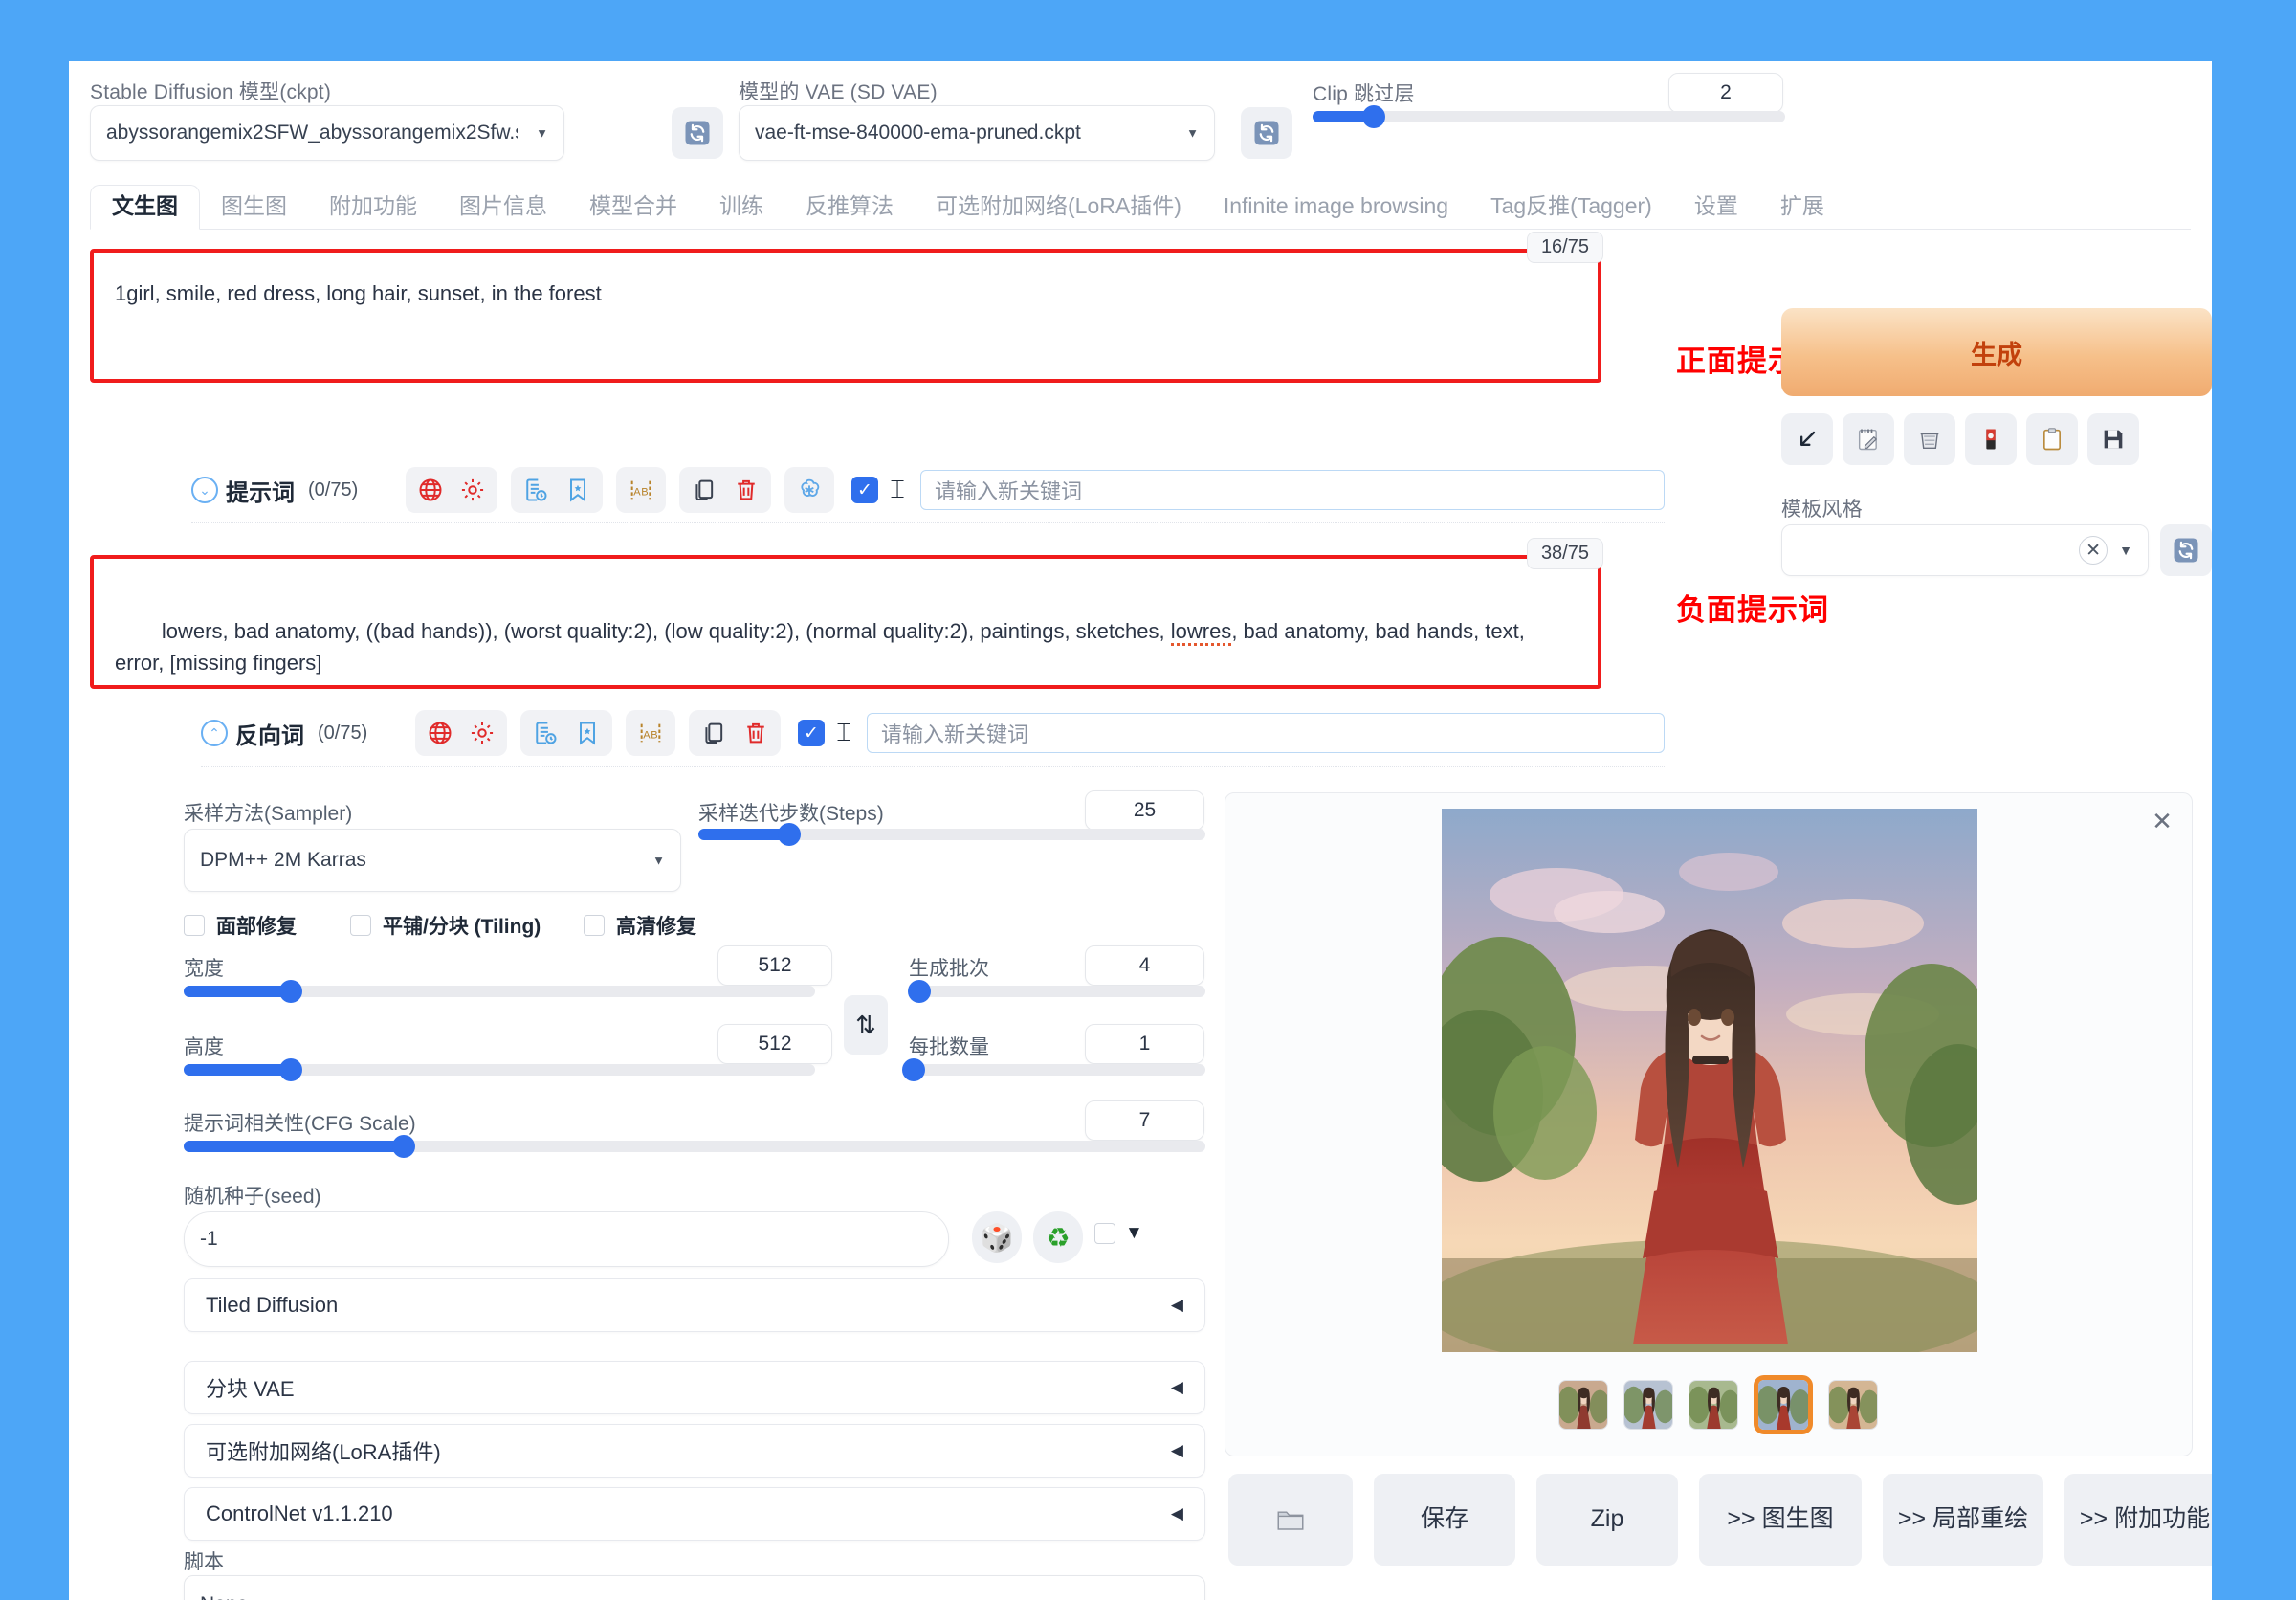 The image size is (2296, 1600). I want to click on negative-autocomplete-toggle: ✓ ⌶, so click(827, 733).